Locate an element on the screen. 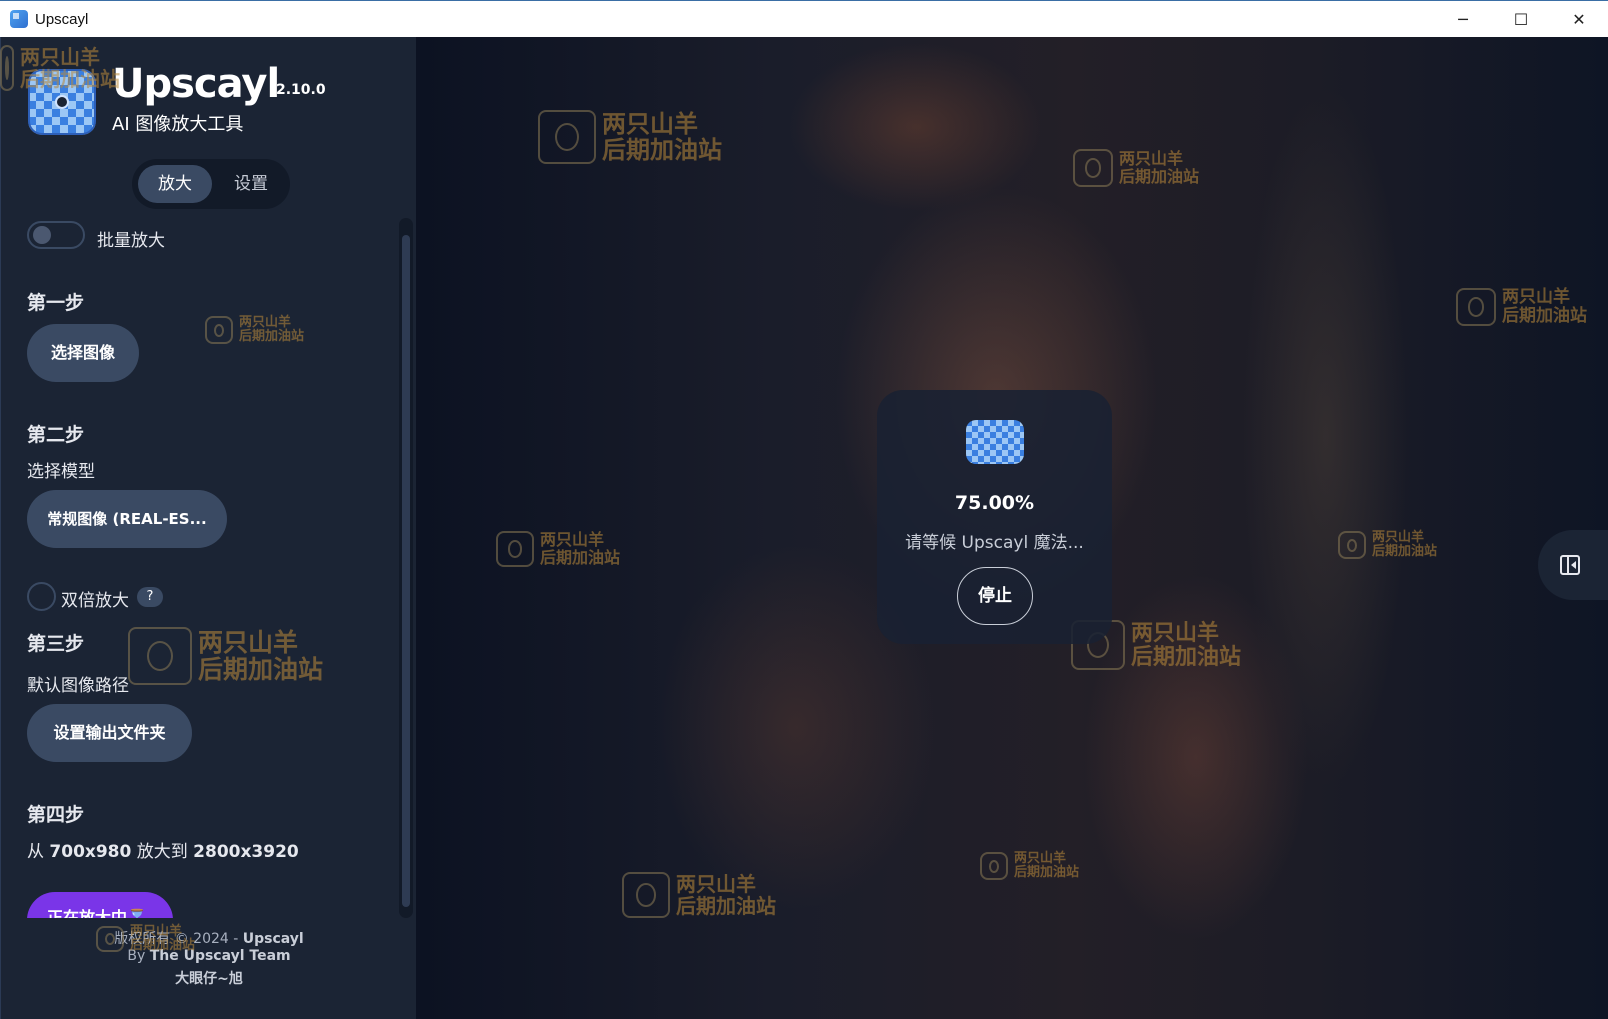 The height and width of the screenshot is (1019, 1608). window-title: Upscayl is located at coordinates (62, 19).